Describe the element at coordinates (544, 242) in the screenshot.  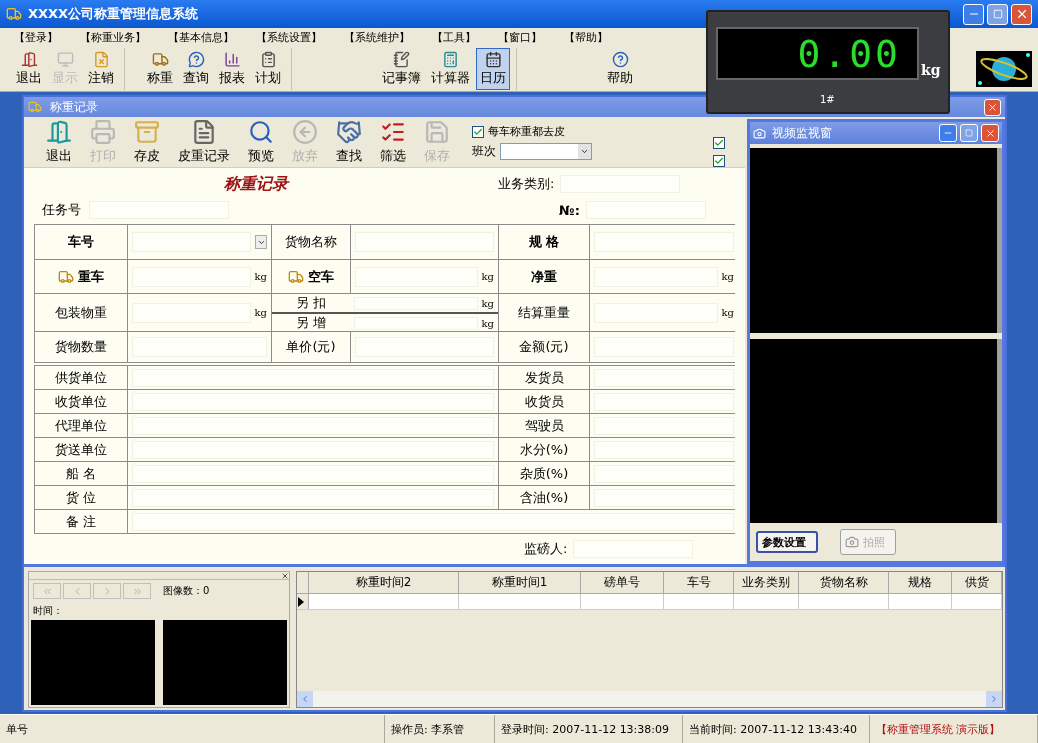
I see `field-label: 规 格` at that location.